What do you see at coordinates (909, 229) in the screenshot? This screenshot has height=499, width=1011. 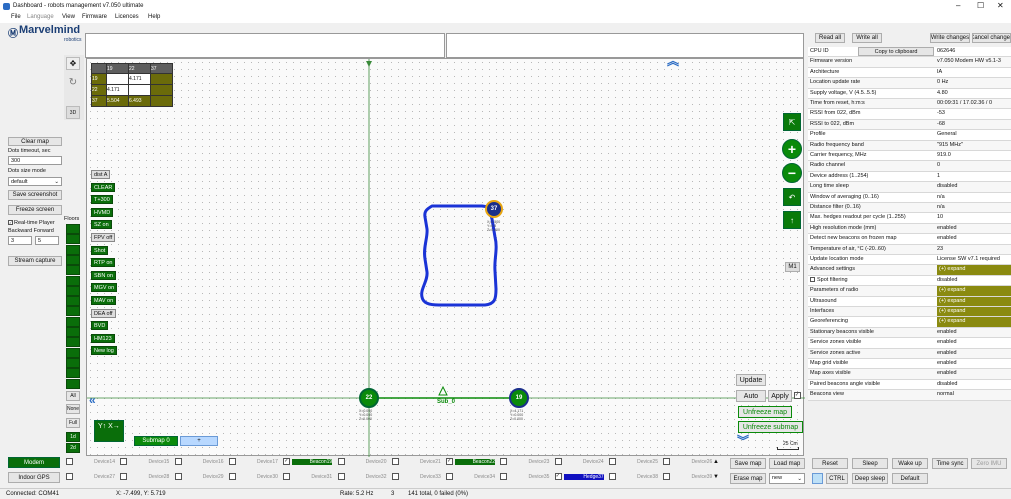 I see `property-row: High resolution mode (mm) enabled` at bounding box center [909, 229].